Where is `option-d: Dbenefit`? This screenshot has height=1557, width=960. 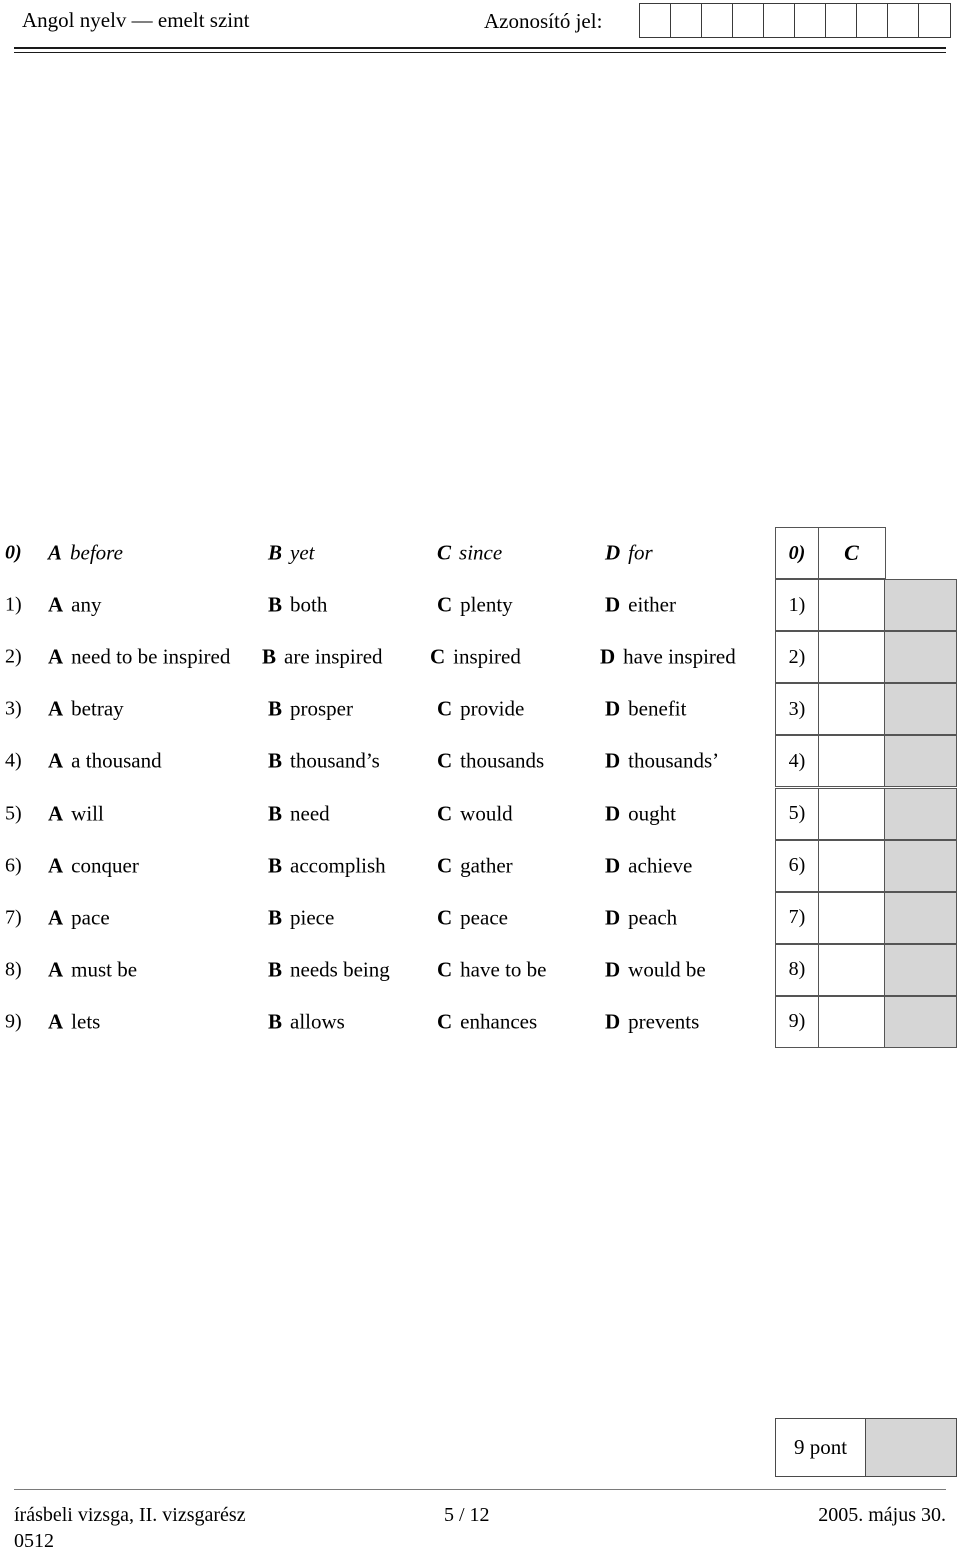 option-d: Dbenefit is located at coordinates (645, 709).